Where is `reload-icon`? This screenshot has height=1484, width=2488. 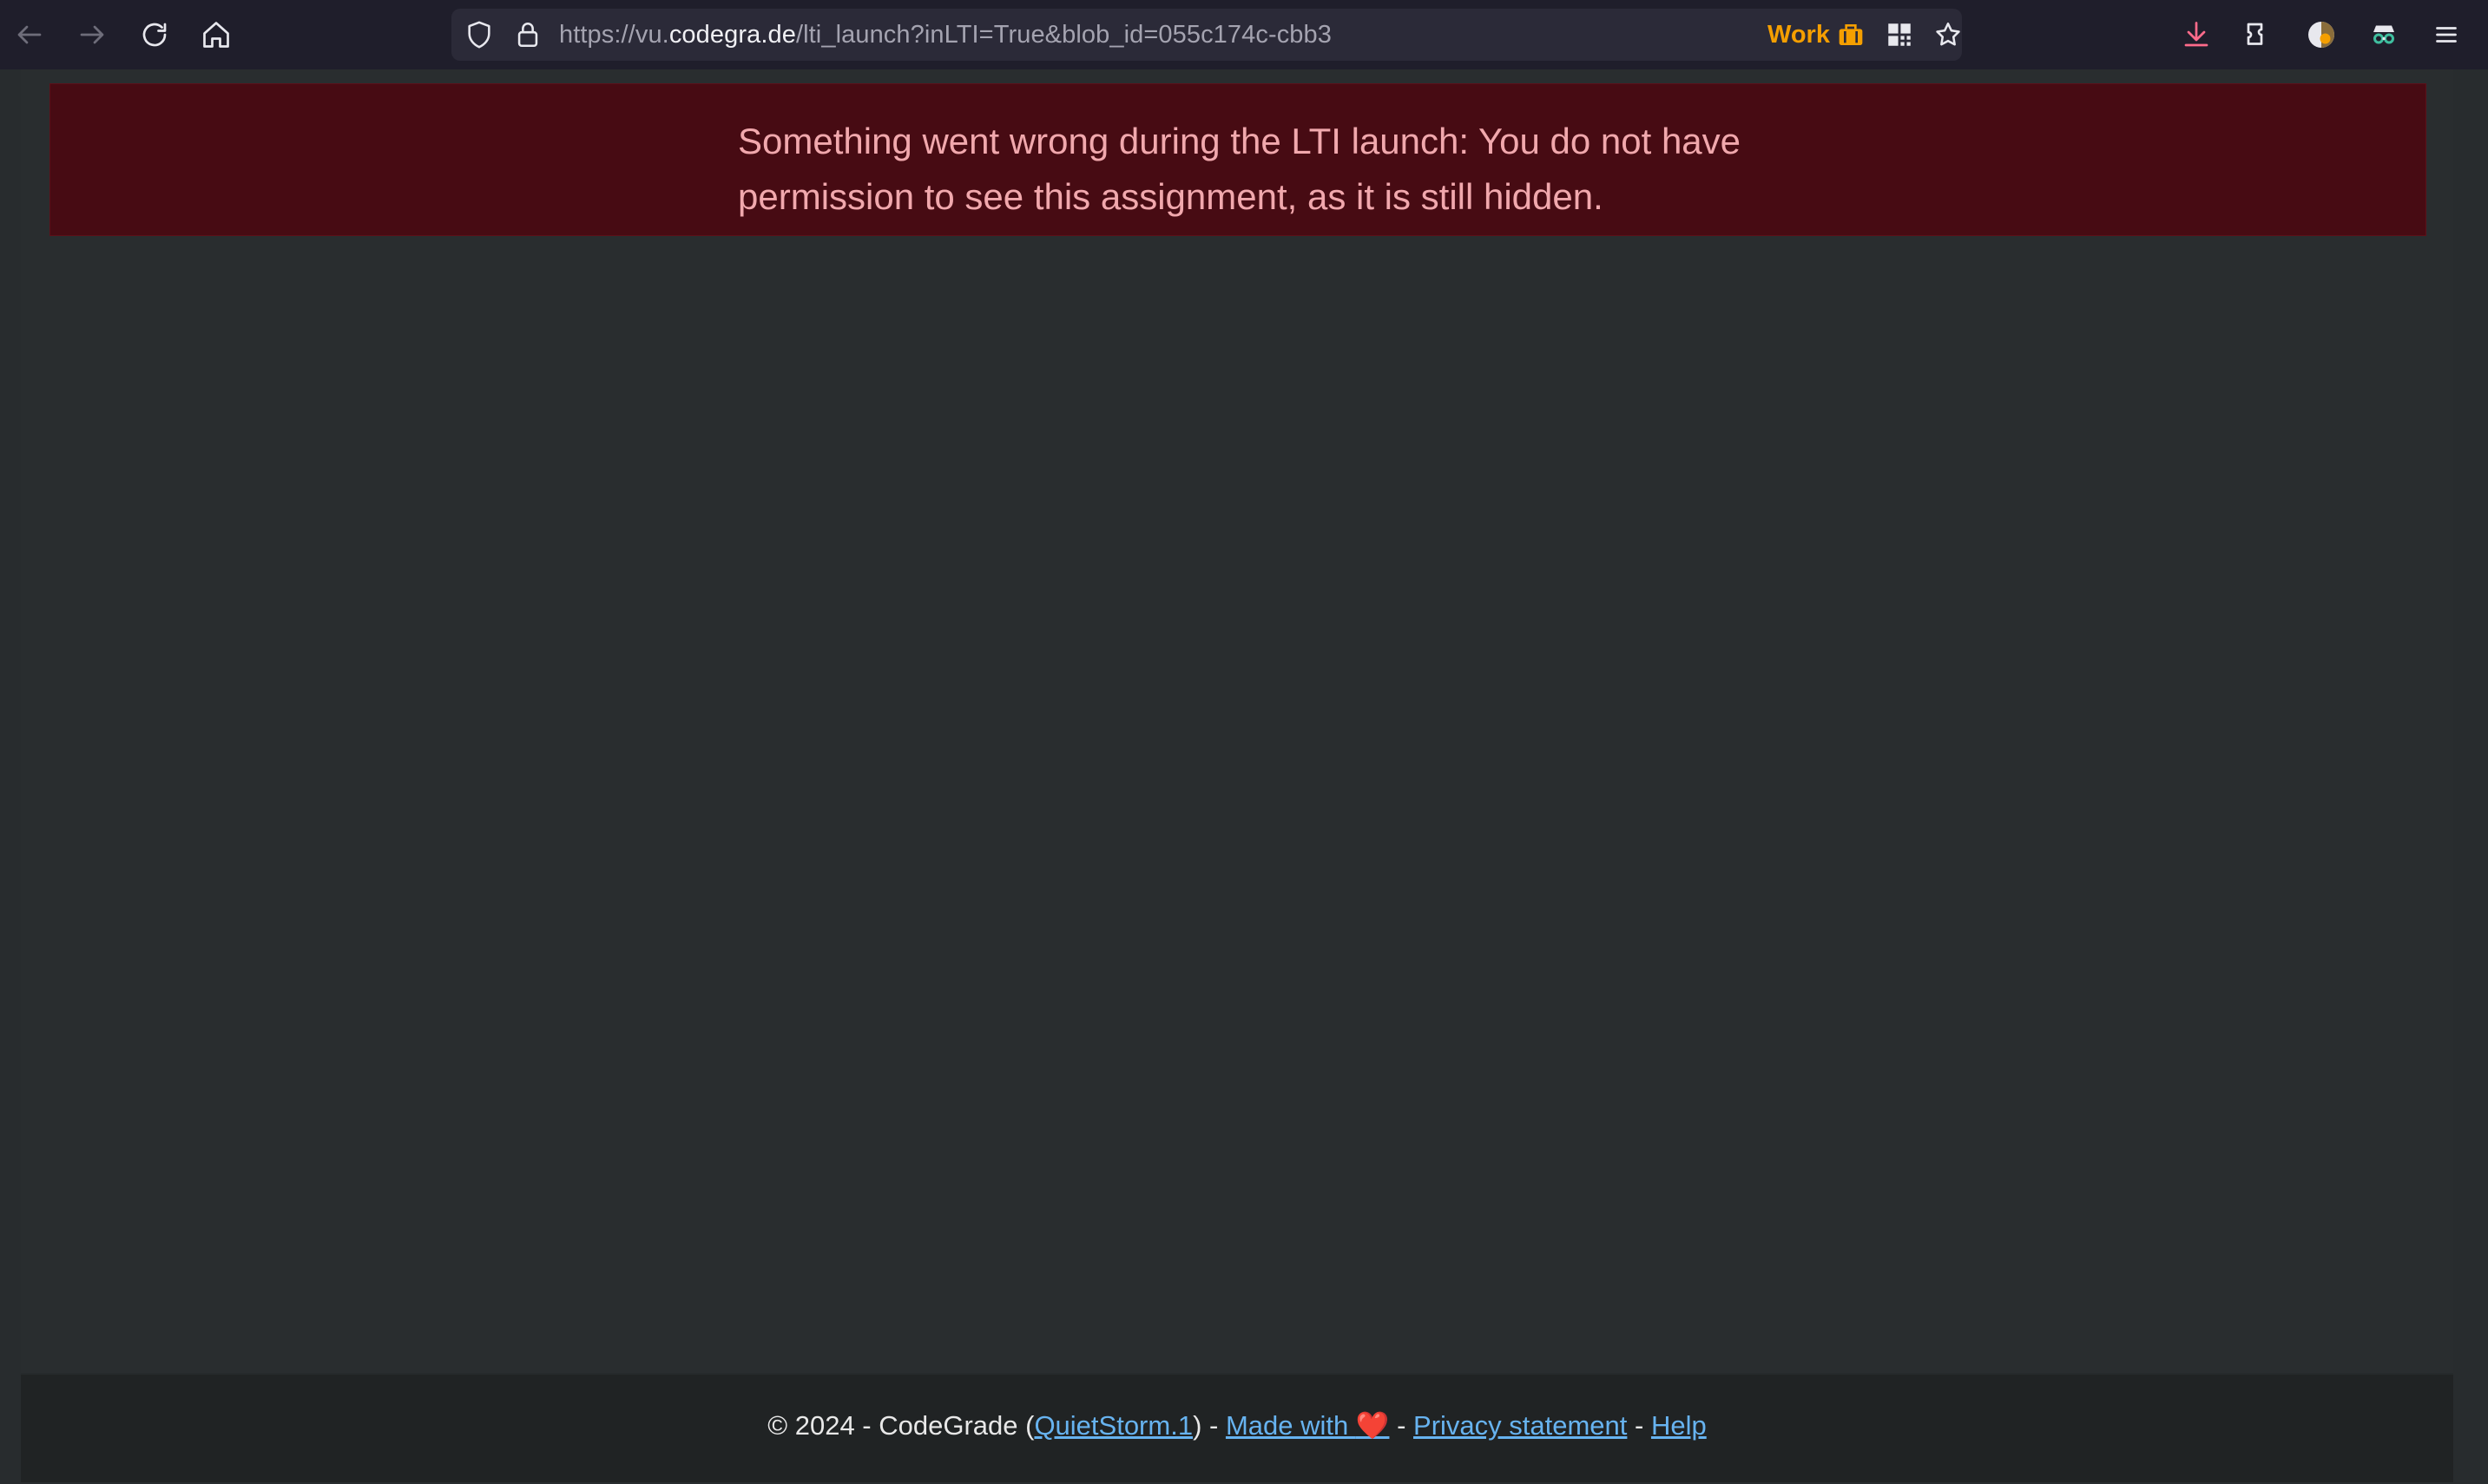
reload-icon is located at coordinates (154, 35).